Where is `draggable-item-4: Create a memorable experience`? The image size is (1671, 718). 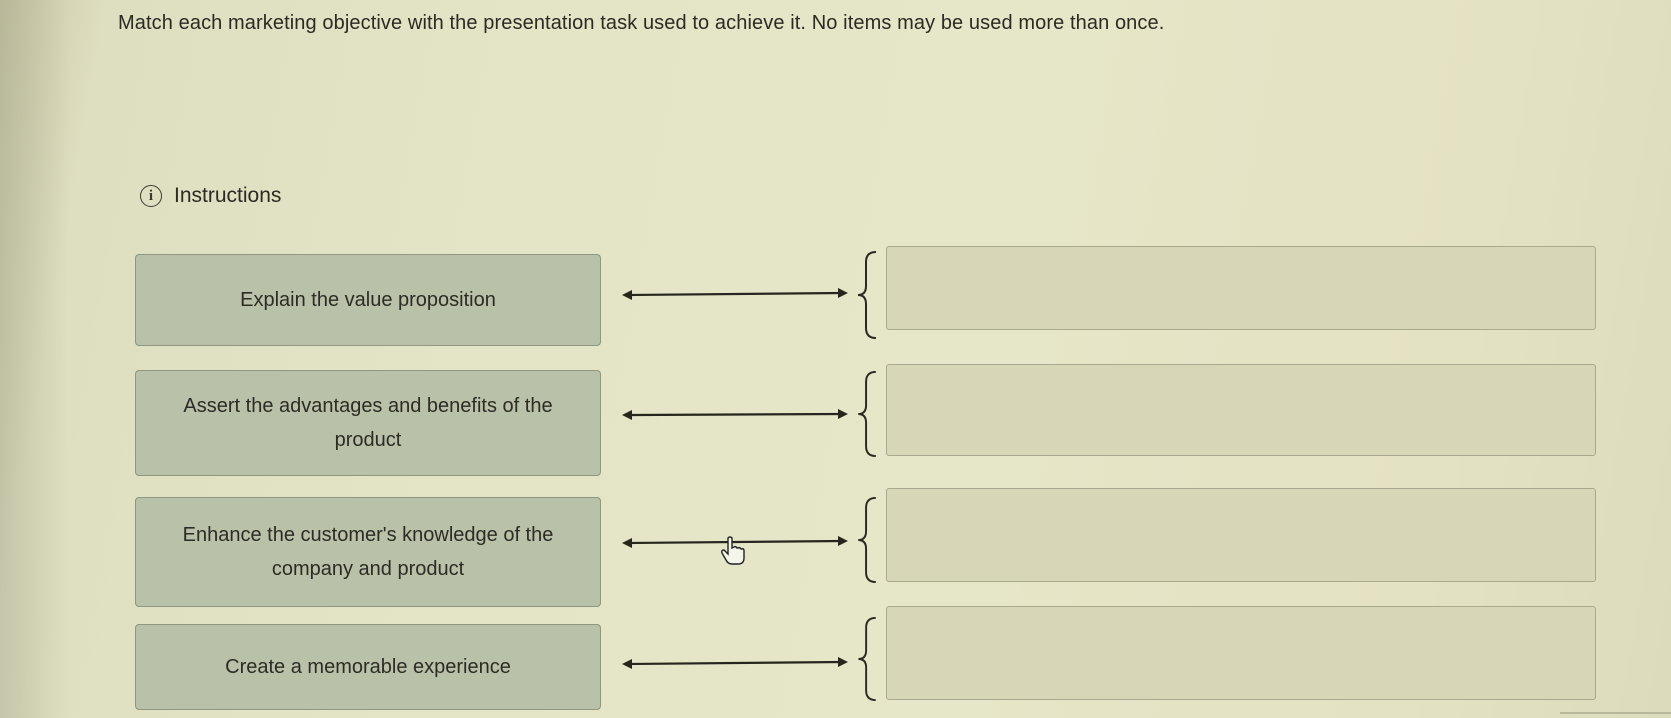
draggable-item-4: Create a memorable experience is located at coordinates (368, 667).